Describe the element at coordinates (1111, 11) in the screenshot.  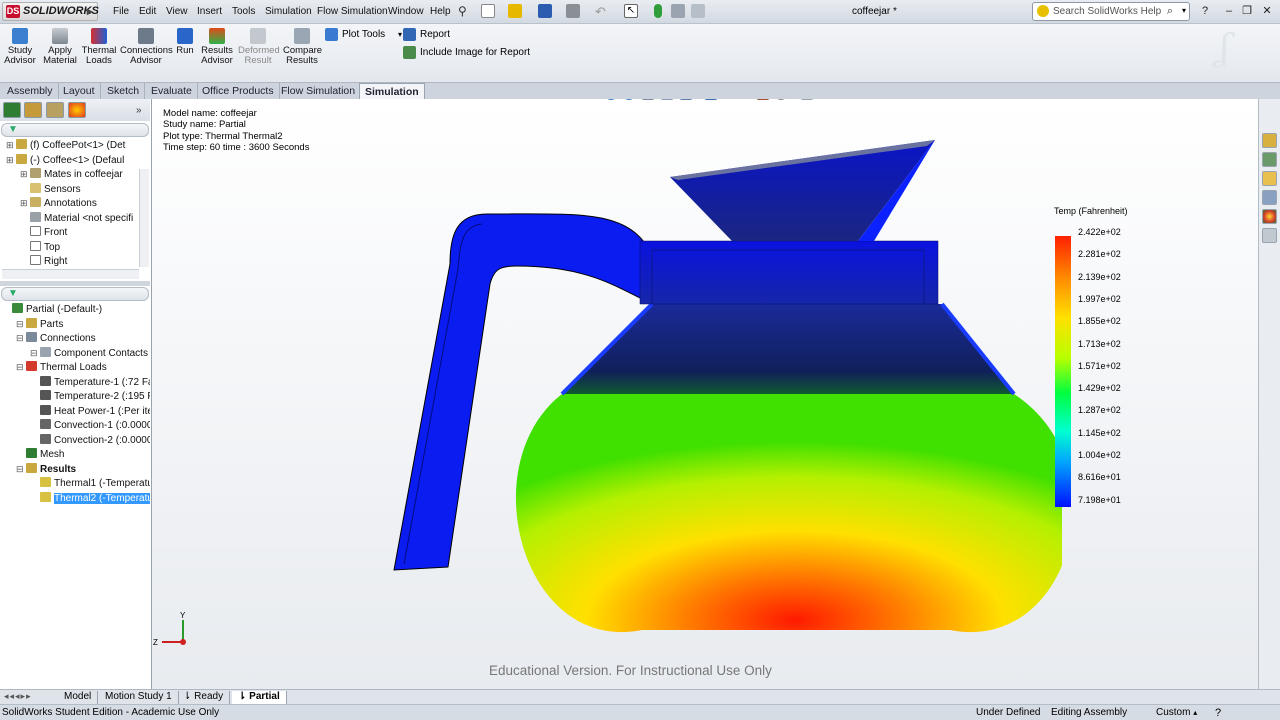
I see `help-search-input: Search SolidWorks Help ⌕ ▾` at that location.